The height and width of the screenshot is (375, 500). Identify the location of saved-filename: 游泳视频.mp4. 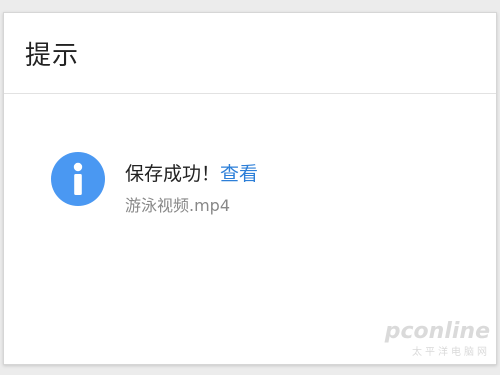
(178, 205).